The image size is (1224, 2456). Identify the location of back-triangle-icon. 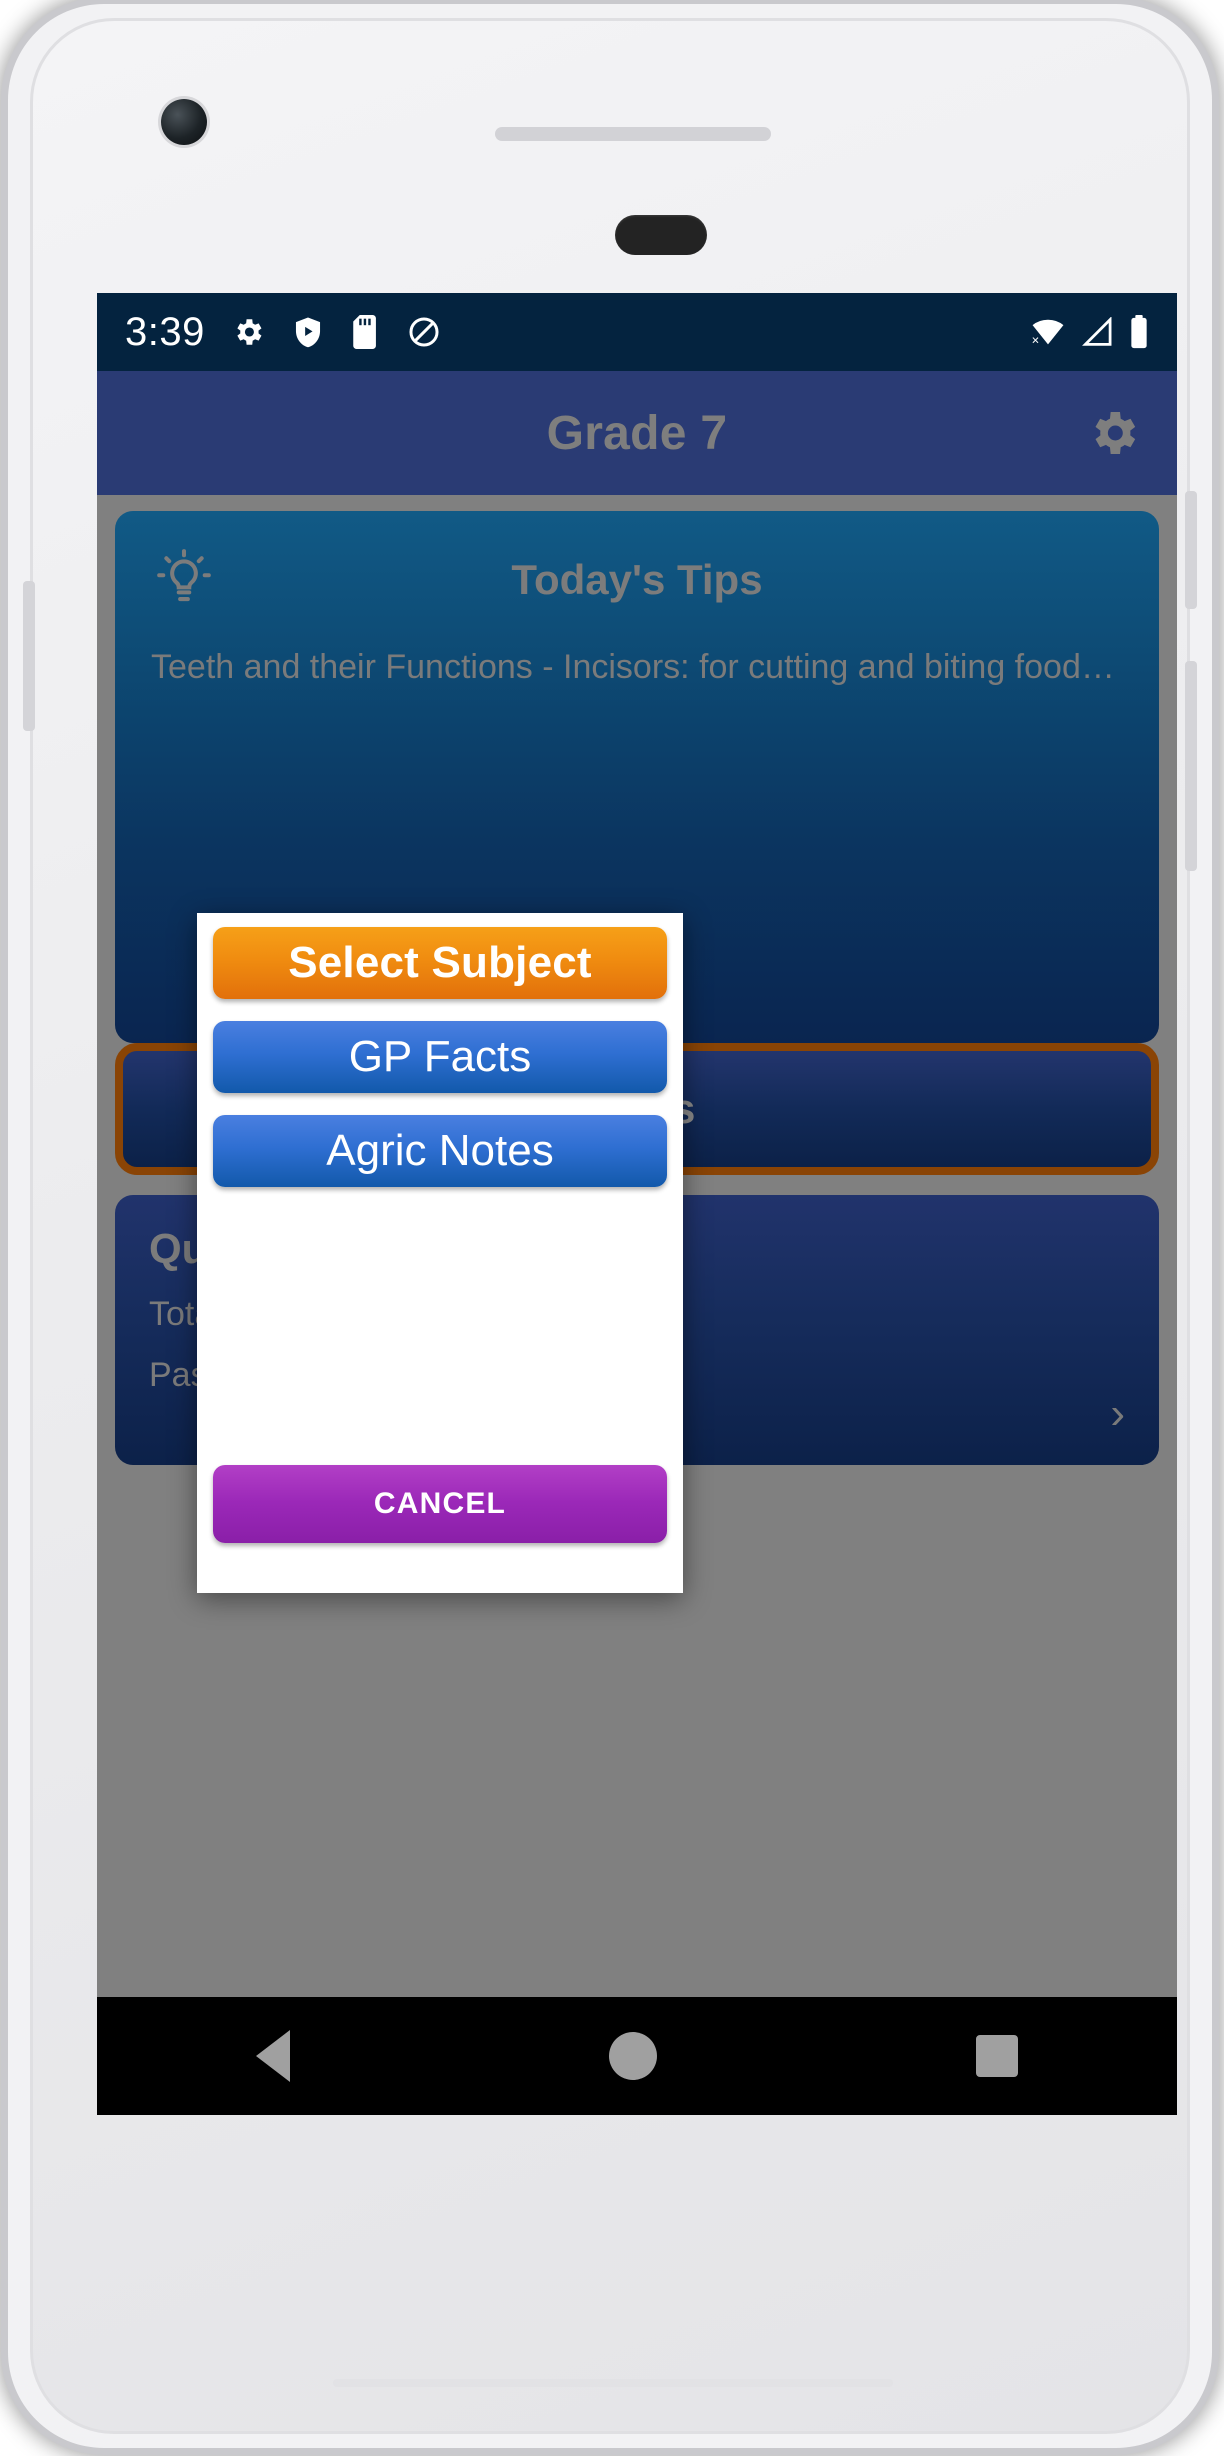
(273, 2056).